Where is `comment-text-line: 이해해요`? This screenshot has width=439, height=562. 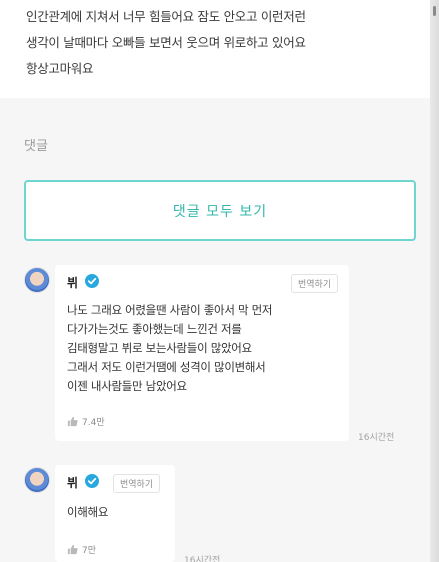 comment-text-line: 이해해요 is located at coordinates (88, 512).